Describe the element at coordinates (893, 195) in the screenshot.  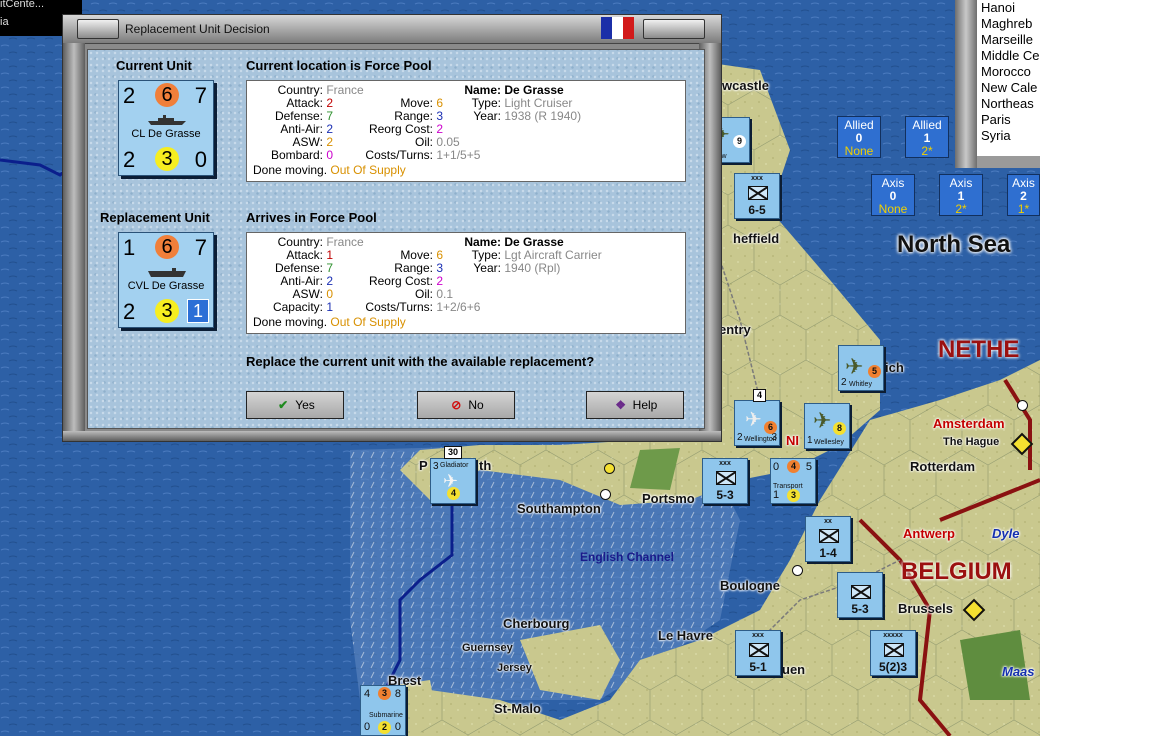
I see `supply-box-axis-0: Axis 0 None` at that location.